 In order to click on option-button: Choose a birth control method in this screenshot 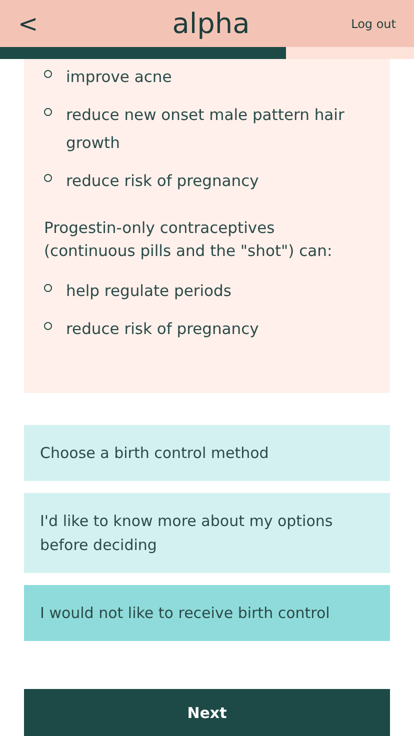, I will do `click(207, 453)`.